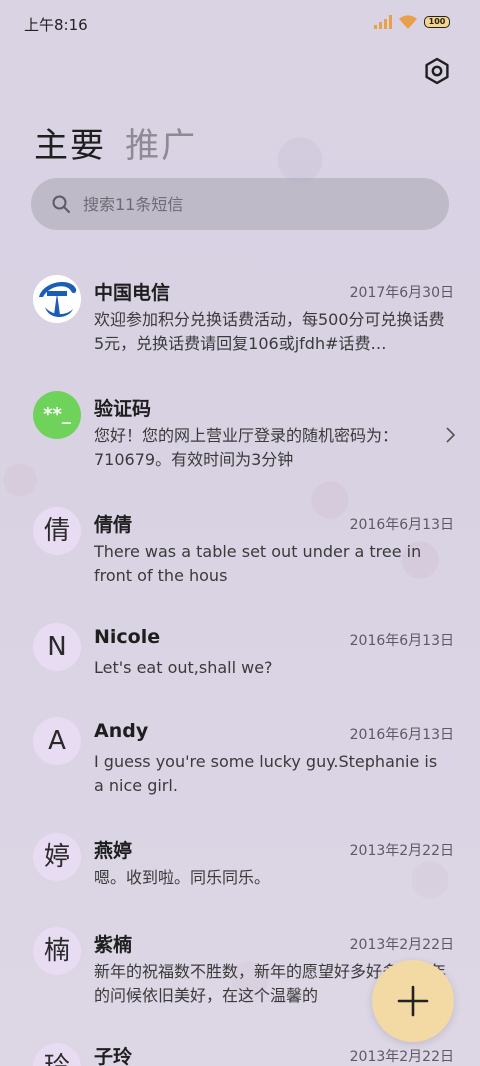 The width and height of the screenshot is (480, 1066). Describe the element at coordinates (258, 204) in the screenshot. I see `search-input` at that location.